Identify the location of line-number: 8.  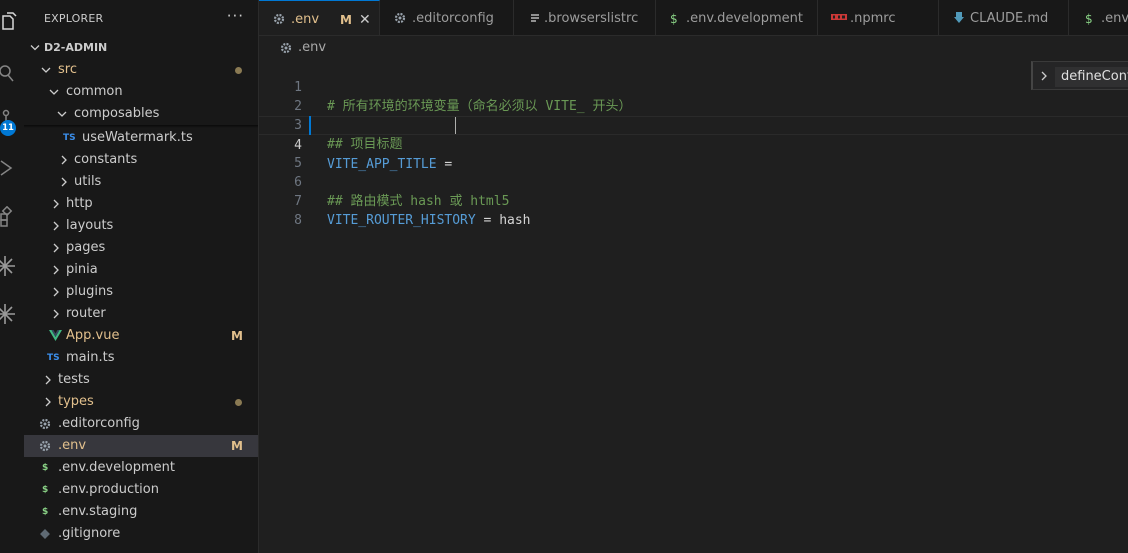
(298, 220).